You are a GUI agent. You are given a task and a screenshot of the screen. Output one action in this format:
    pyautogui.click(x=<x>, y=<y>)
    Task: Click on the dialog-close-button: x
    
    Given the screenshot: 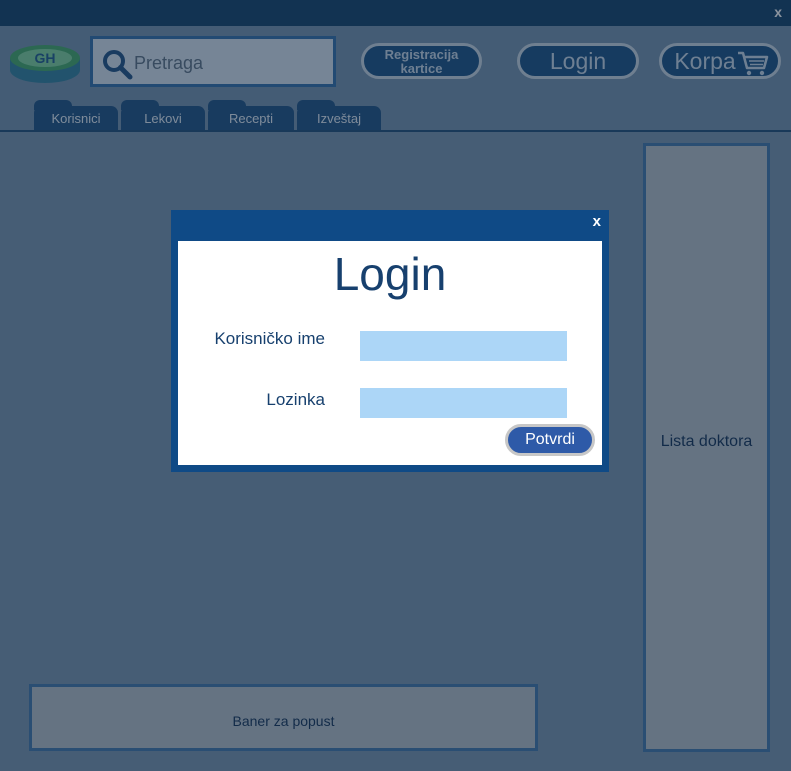 What is the action you would take?
    pyautogui.click(x=597, y=221)
    